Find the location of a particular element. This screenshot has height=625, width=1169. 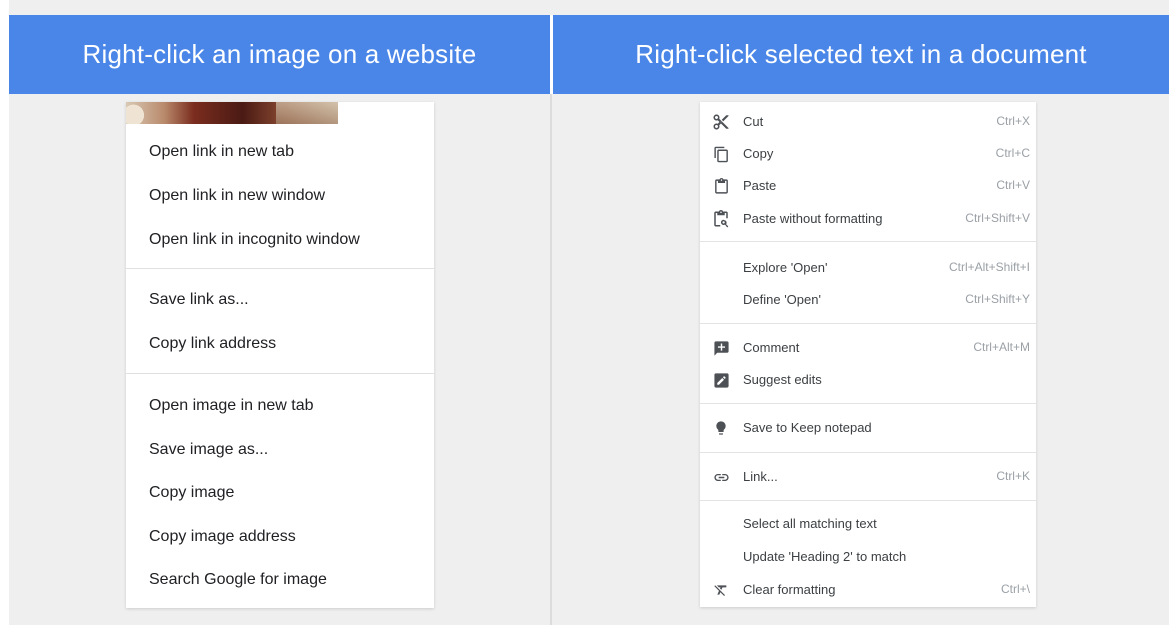

menu-item-select-all-matching: Select all matching text is located at coordinates (868, 524).